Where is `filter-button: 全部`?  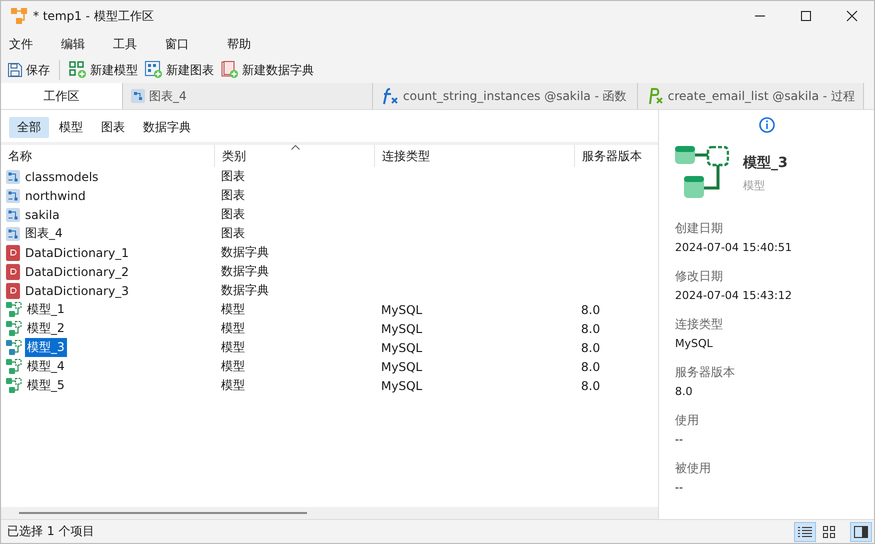 filter-button: 全部 is located at coordinates (29, 127).